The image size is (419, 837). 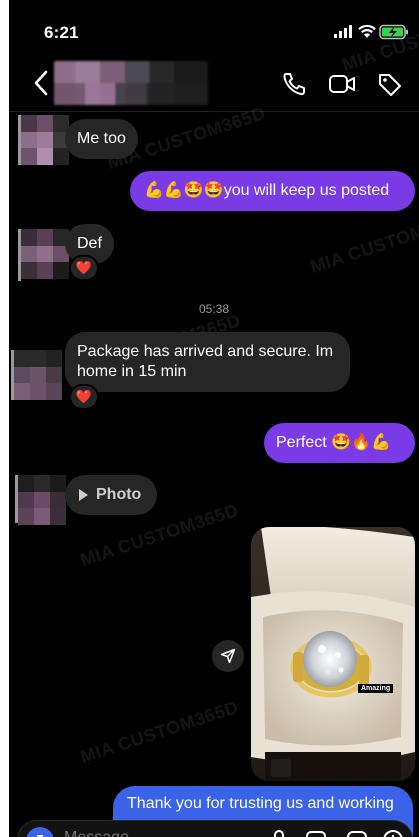 What do you see at coordinates (119, 494) in the screenshot?
I see `photo-label: Photo` at bounding box center [119, 494].